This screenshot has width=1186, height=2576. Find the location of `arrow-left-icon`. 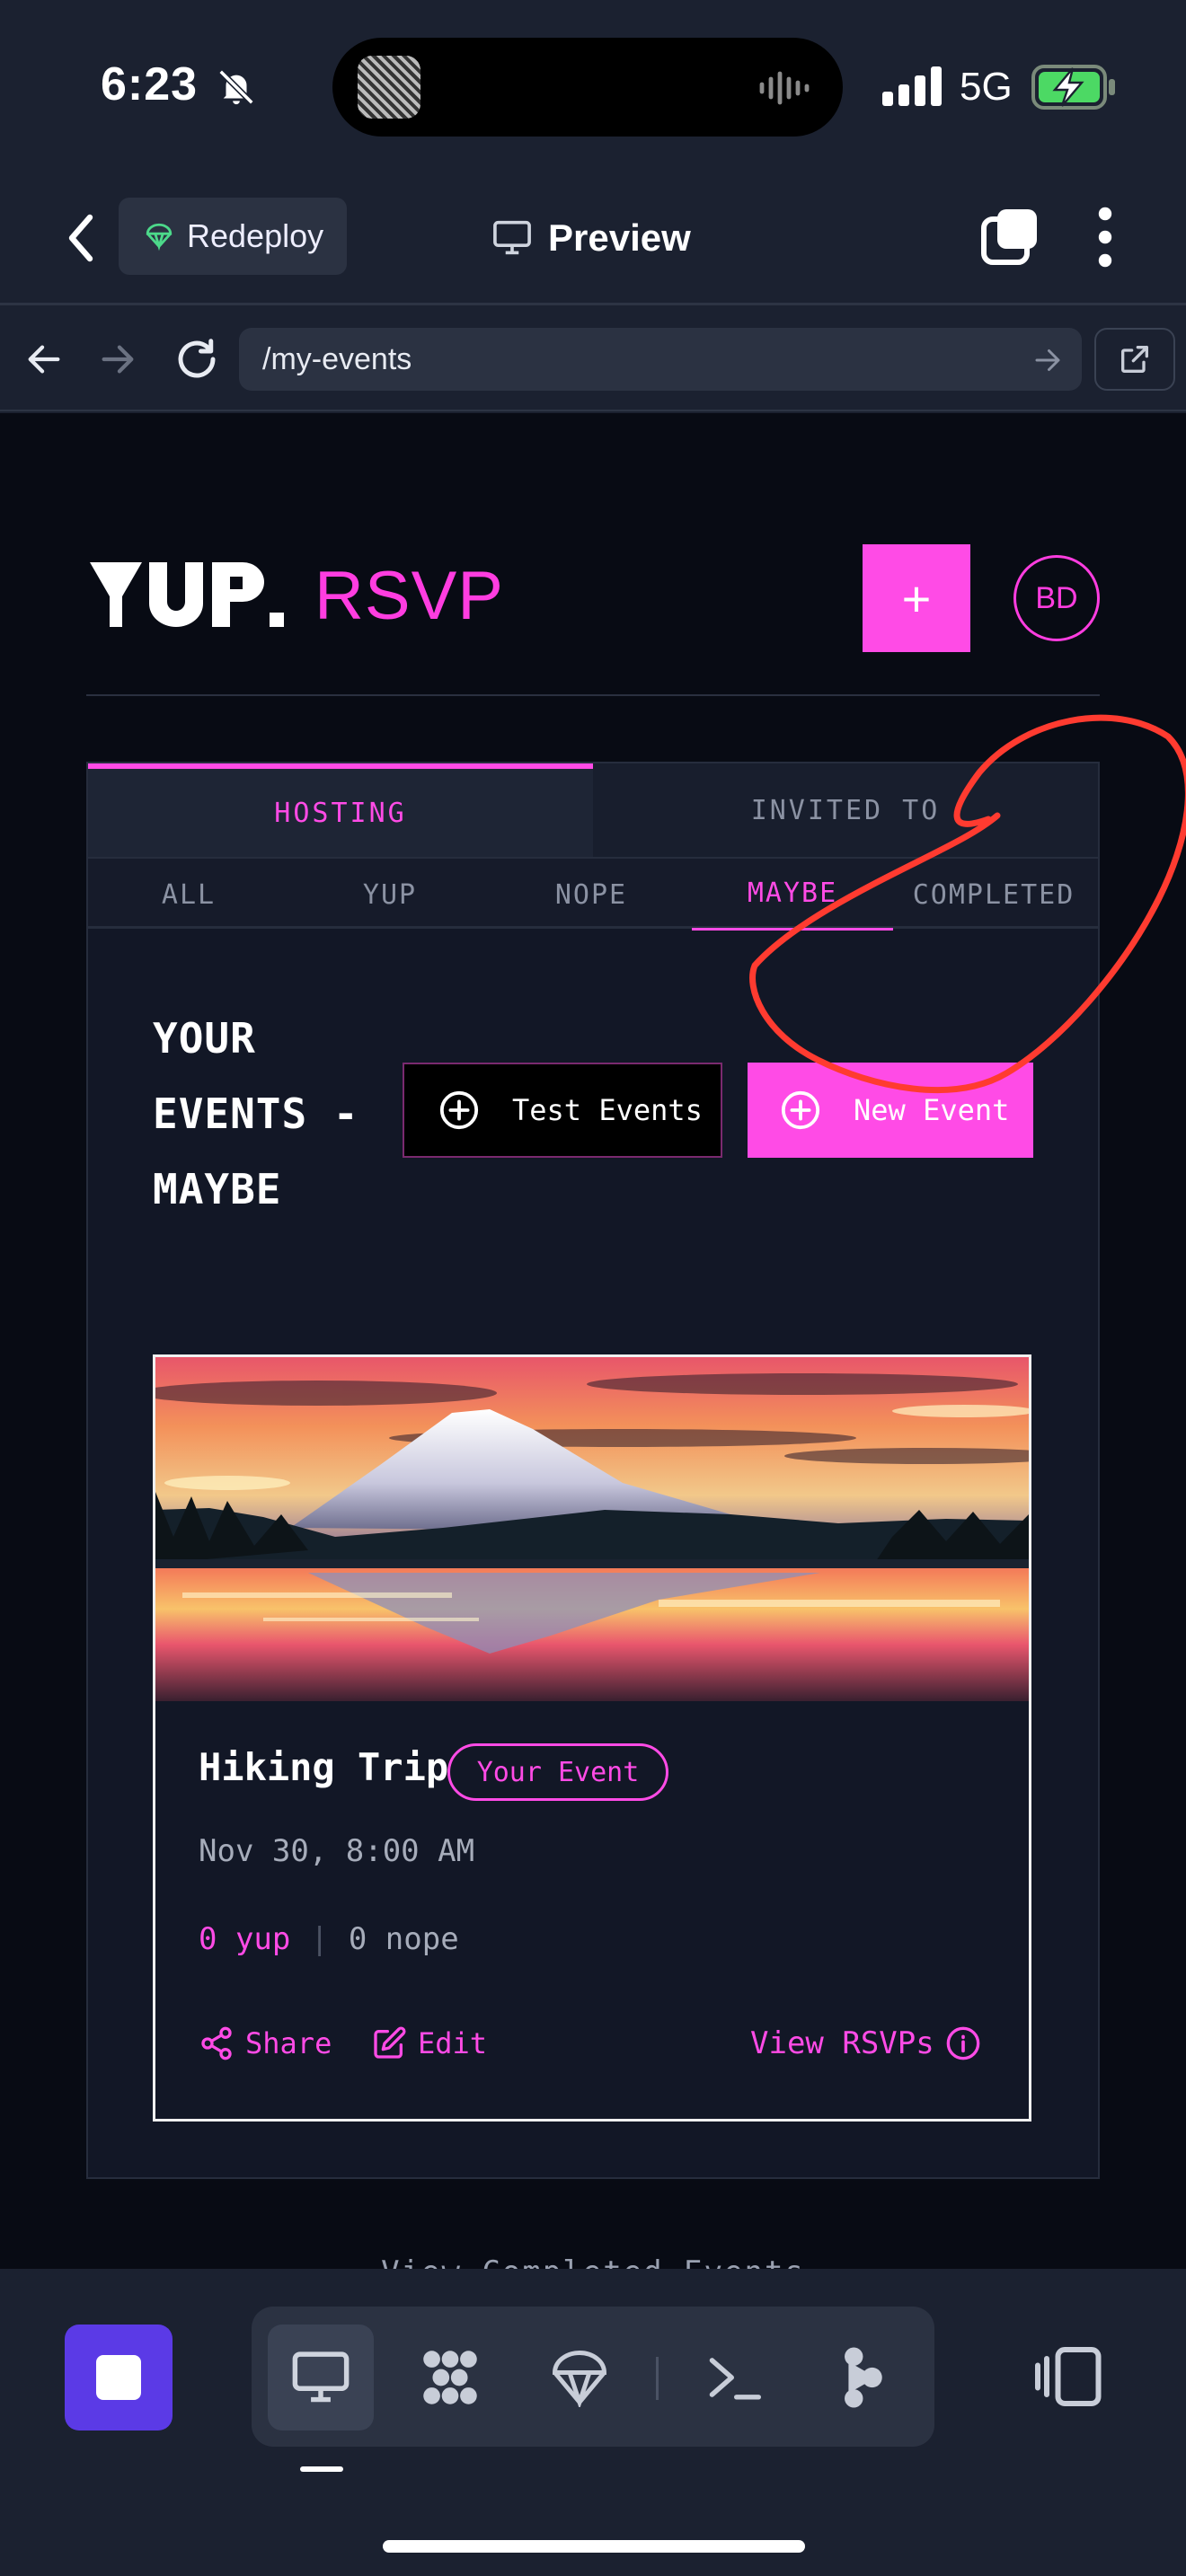

arrow-left-icon is located at coordinates (44, 359).